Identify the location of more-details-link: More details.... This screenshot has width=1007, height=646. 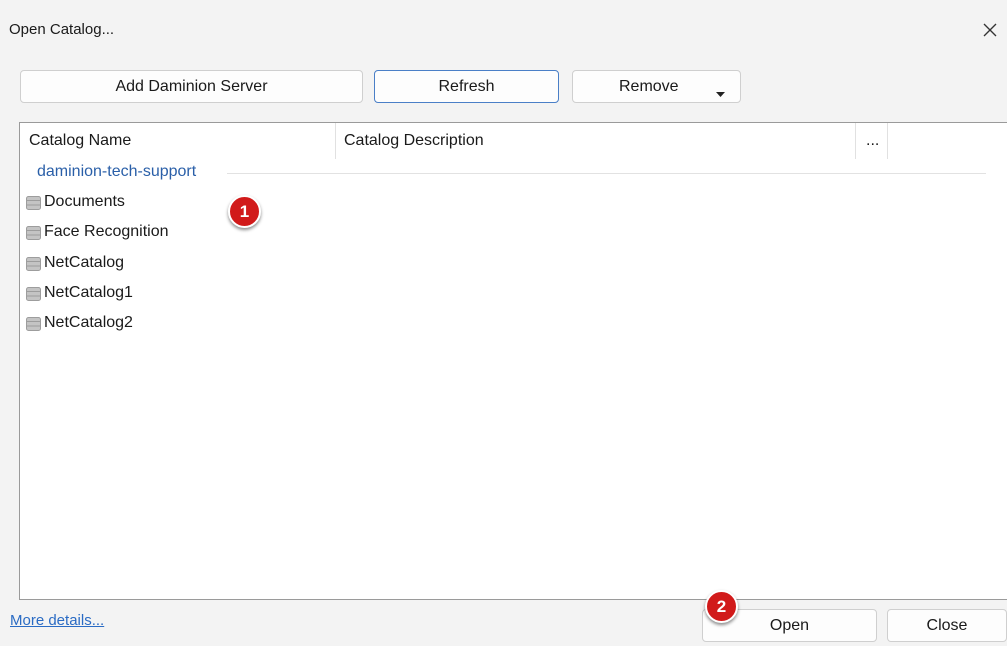
(57, 620).